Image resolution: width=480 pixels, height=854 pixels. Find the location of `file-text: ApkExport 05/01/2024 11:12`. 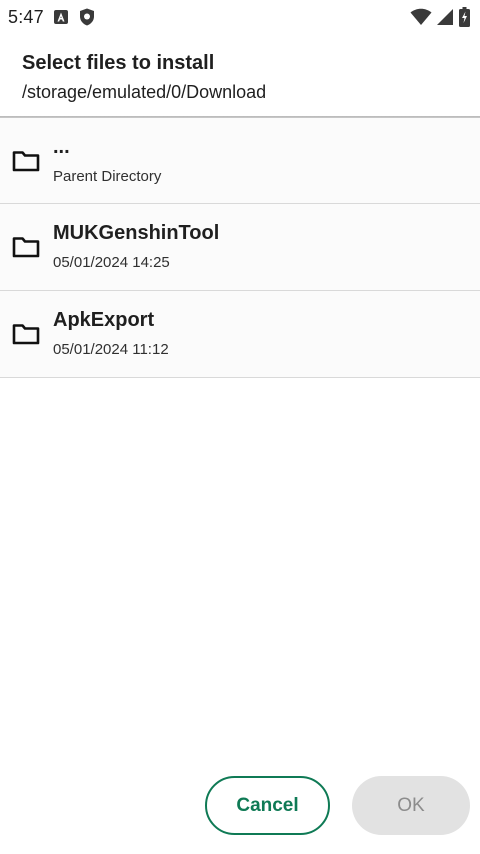

file-text: ApkExport 05/01/2024 11:12 is located at coordinates (111, 334).